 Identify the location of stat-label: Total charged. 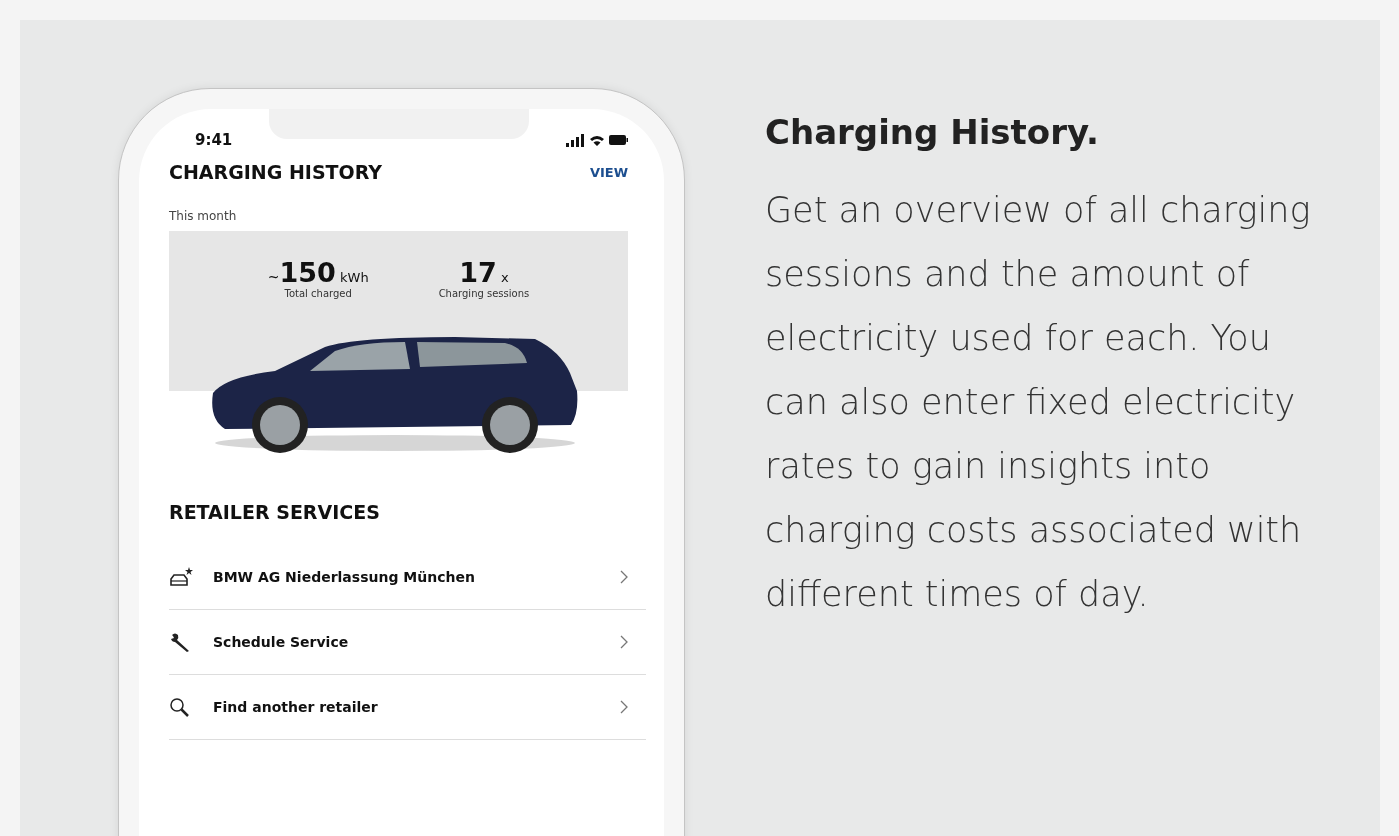
(318, 293).